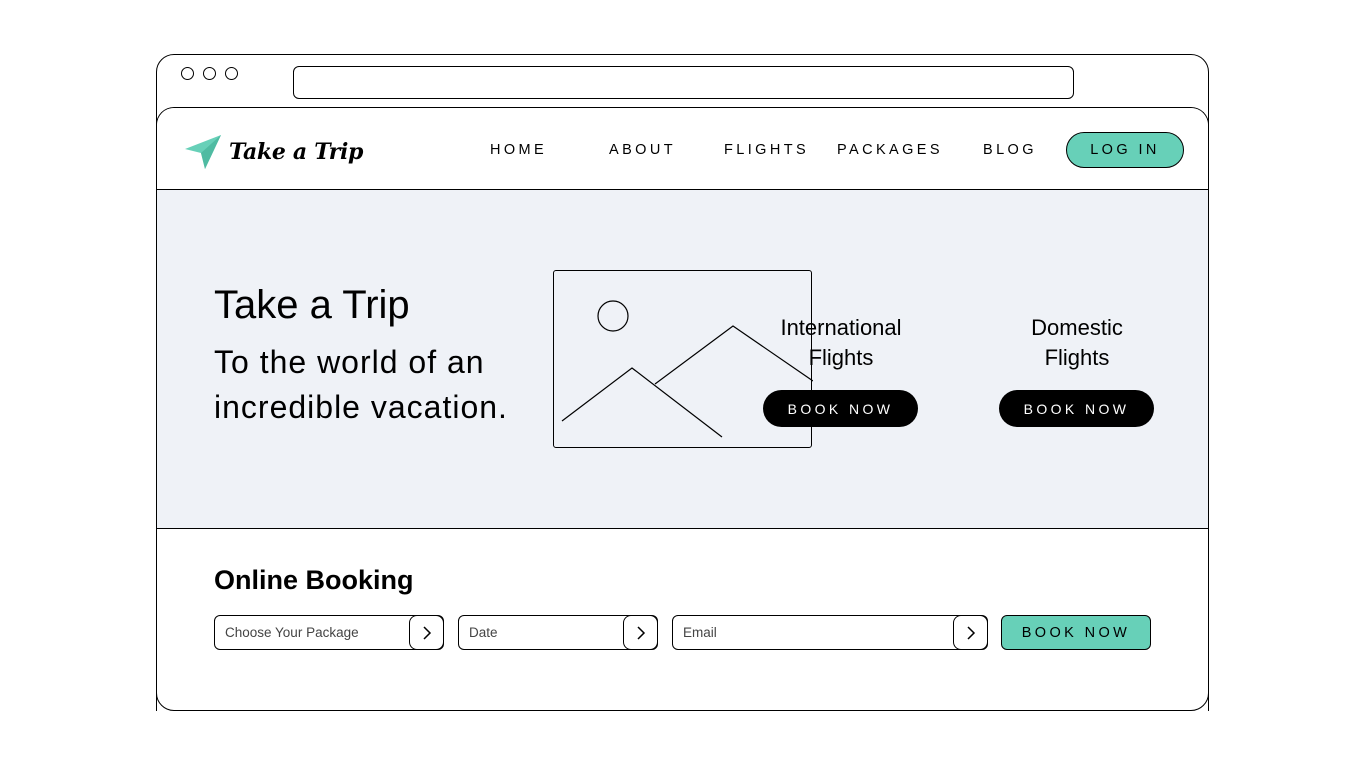 This screenshot has height=768, width=1366. What do you see at coordinates (292, 632) in the screenshot?
I see `package-placeholder: Choose Your Package` at bounding box center [292, 632].